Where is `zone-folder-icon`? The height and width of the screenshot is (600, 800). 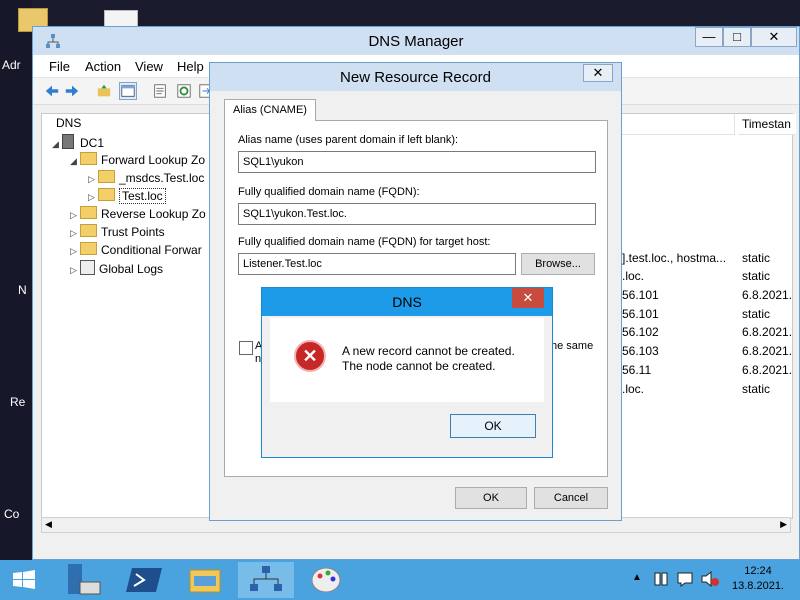 zone-folder-icon is located at coordinates (106, 176).